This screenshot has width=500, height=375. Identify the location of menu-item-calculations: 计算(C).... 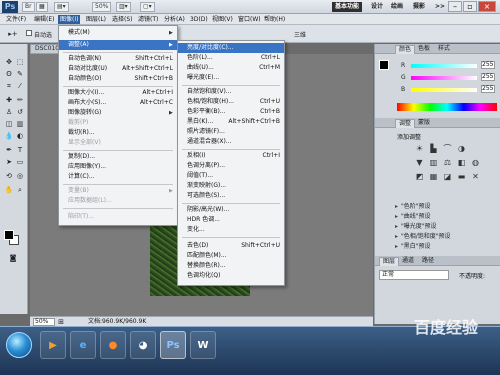
(118, 177).